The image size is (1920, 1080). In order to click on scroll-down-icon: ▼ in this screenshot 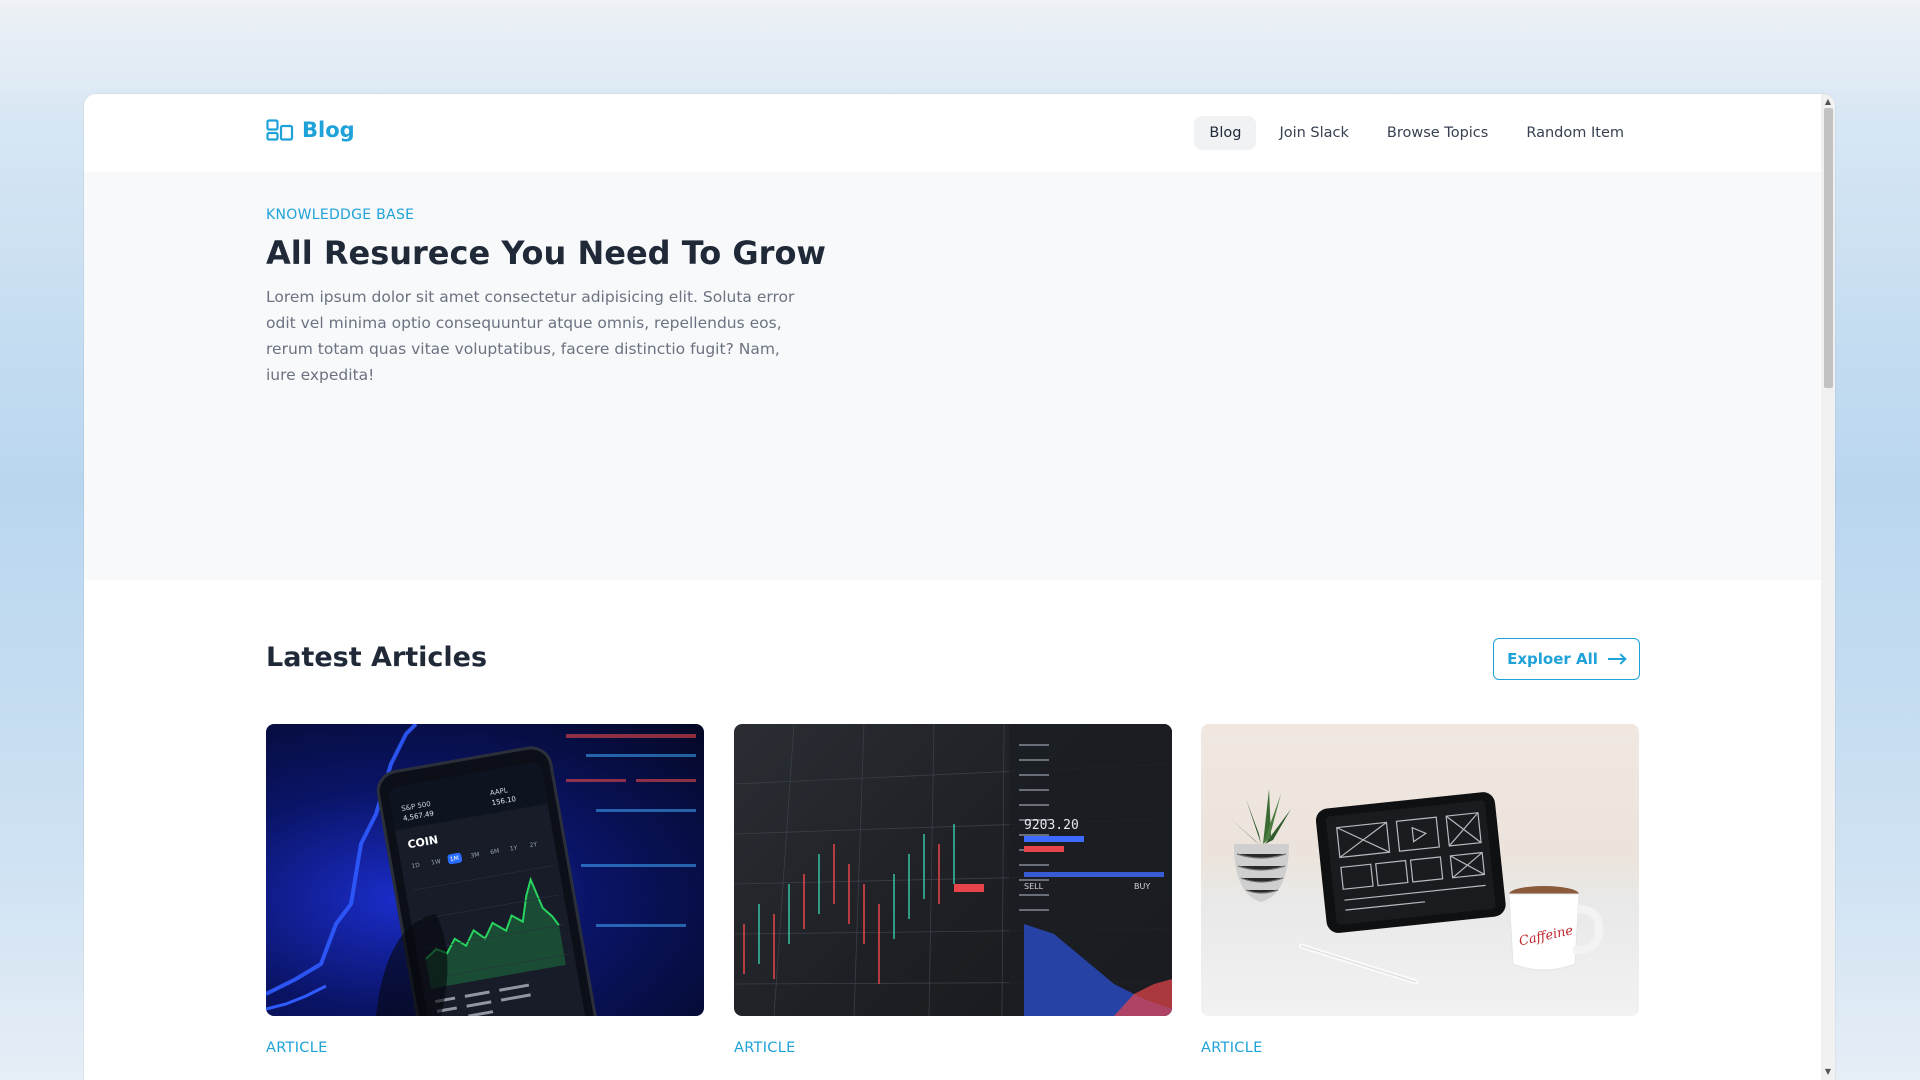, I will do `click(1828, 1072)`.